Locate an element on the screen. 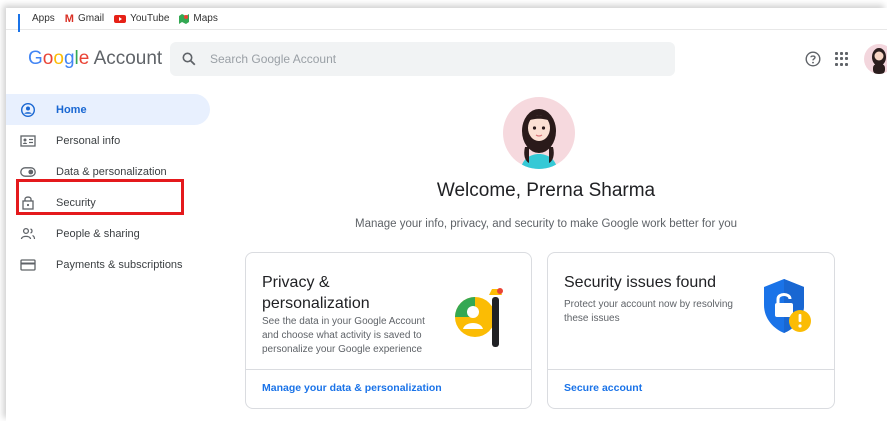  sidebar-item-data-personalization: Data & personalization is located at coordinates (111, 171).